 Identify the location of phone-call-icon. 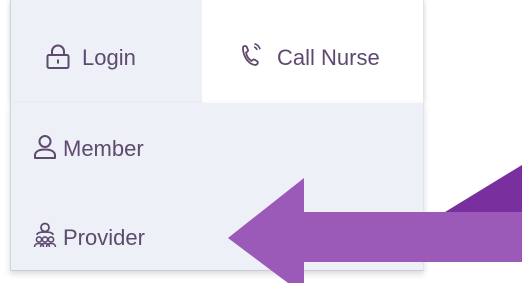
(251, 54).